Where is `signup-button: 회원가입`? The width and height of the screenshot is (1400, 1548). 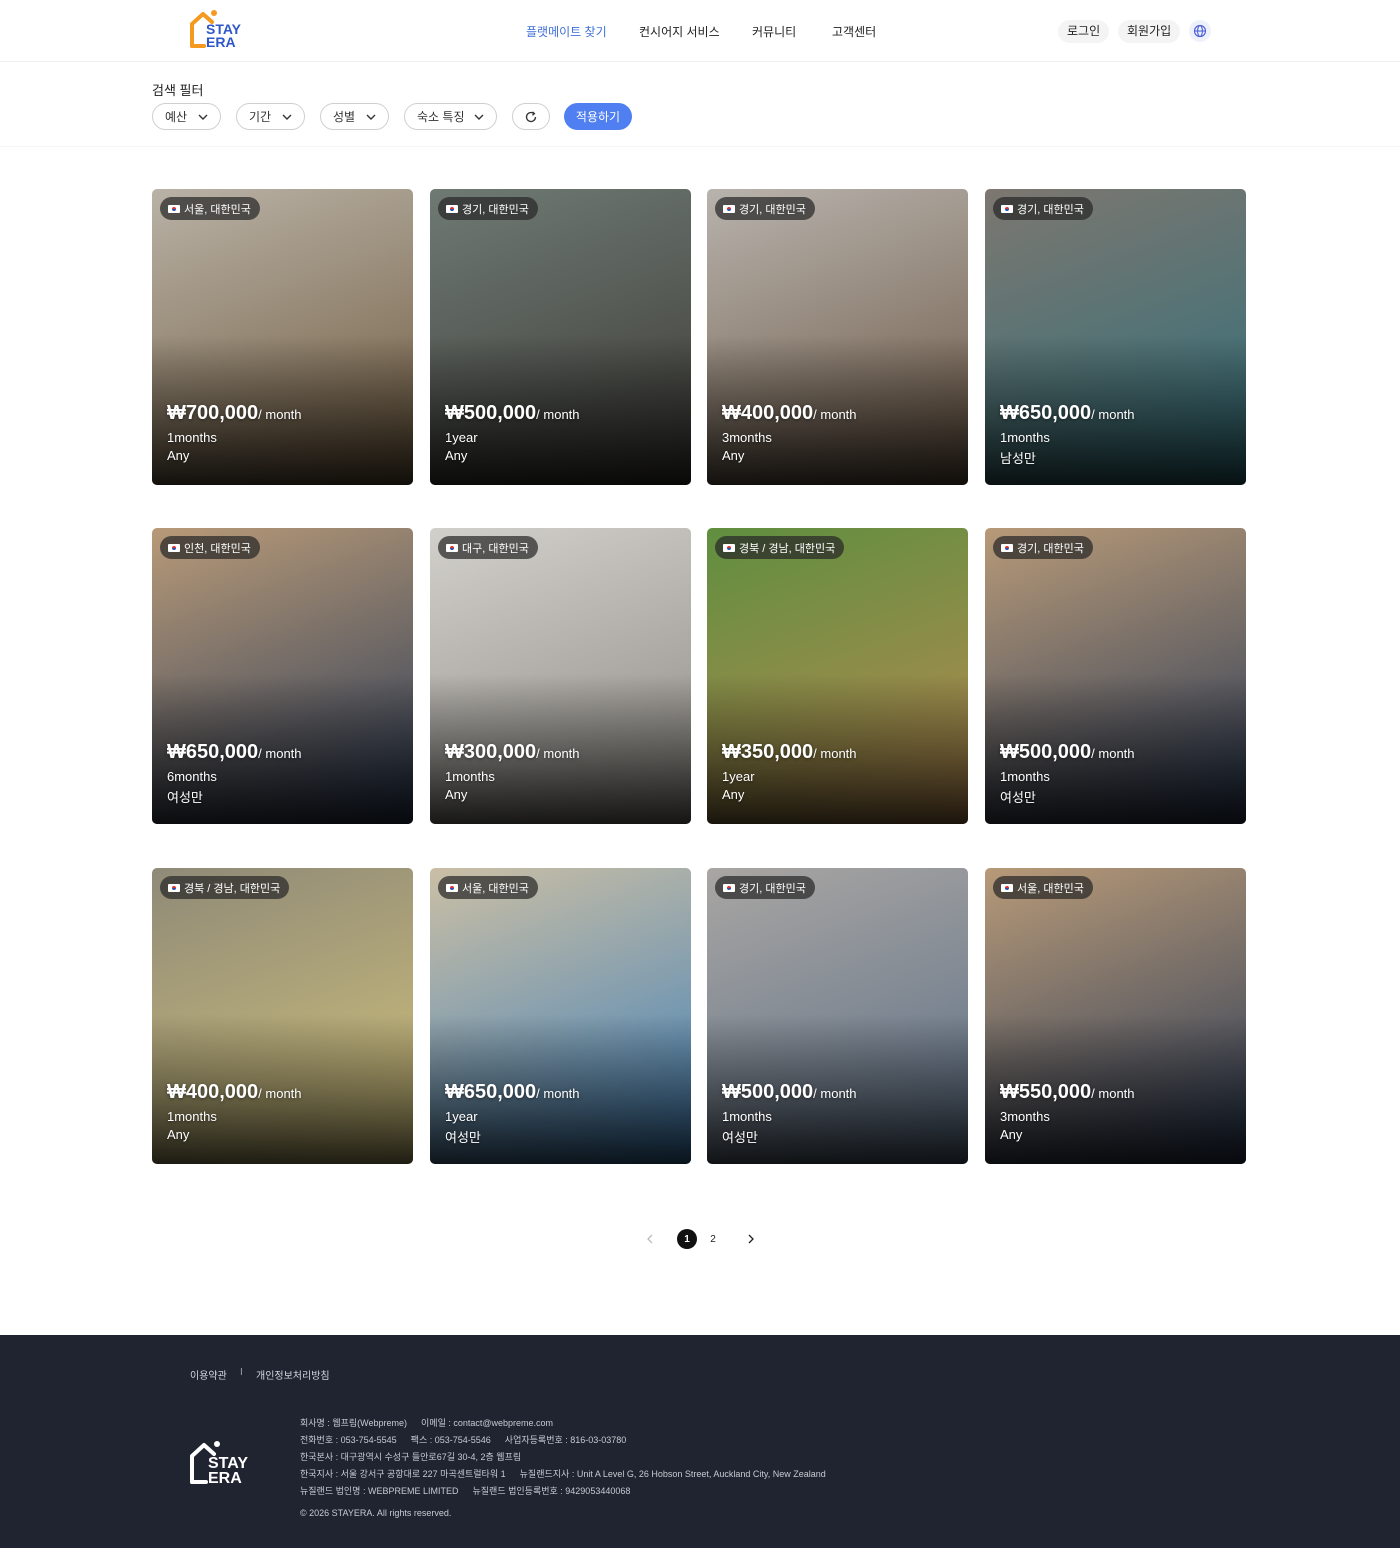 signup-button: 회원가입 is located at coordinates (1149, 31).